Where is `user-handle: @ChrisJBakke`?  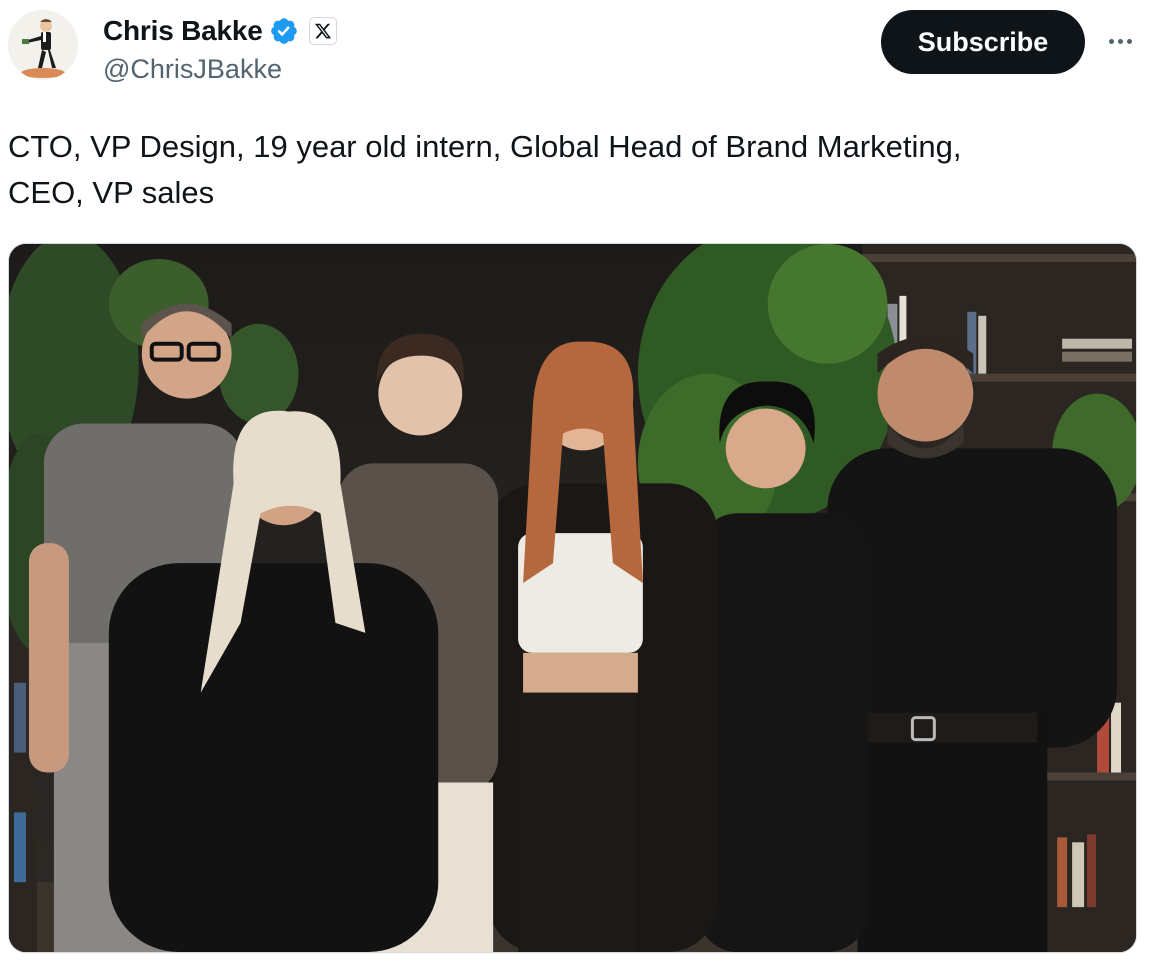 user-handle: @ChrisJBakke is located at coordinates (220, 69).